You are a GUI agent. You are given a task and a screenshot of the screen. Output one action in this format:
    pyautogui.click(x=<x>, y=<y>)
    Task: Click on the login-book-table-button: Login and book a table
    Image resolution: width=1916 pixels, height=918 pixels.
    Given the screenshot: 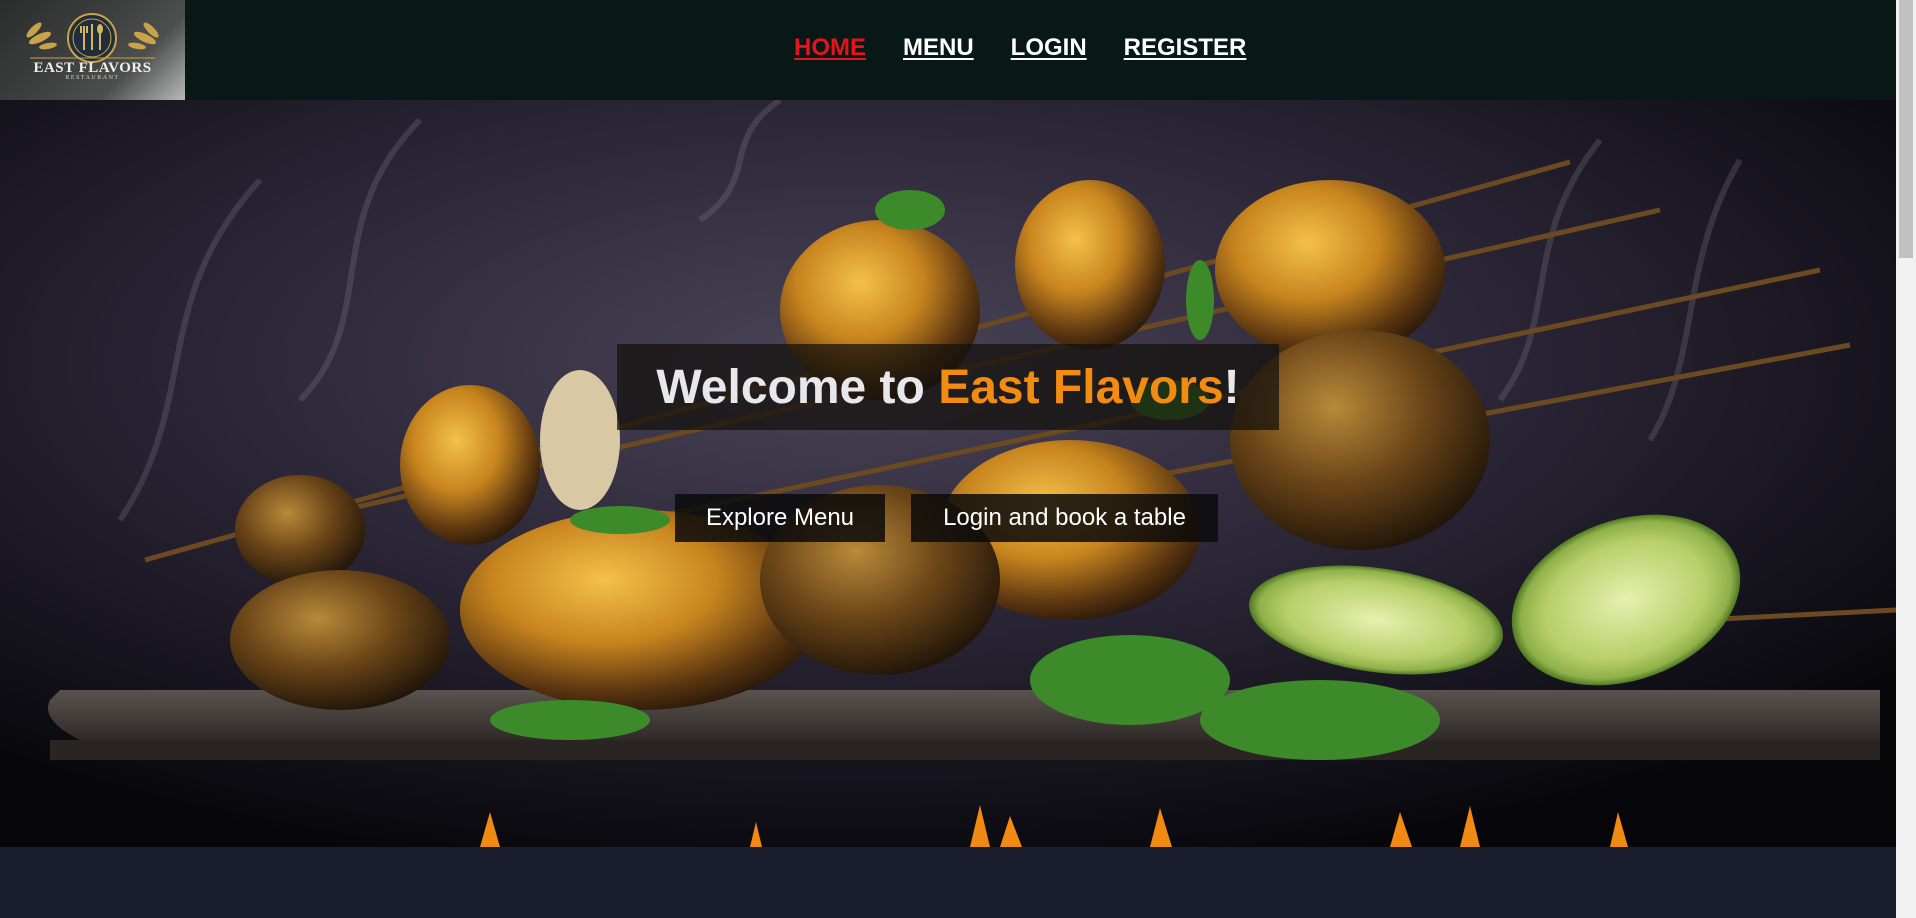 What is the action you would take?
    pyautogui.click(x=1064, y=518)
    